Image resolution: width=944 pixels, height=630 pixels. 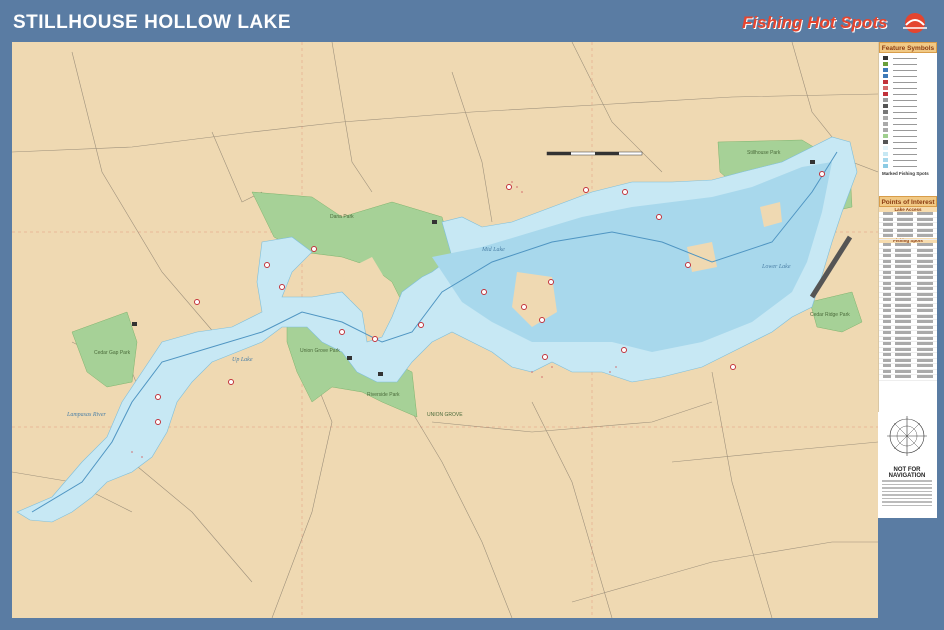 What do you see at coordinates (86, 415) in the screenshot?
I see `river-label: Lampasas River` at bounding box center [86, 415].